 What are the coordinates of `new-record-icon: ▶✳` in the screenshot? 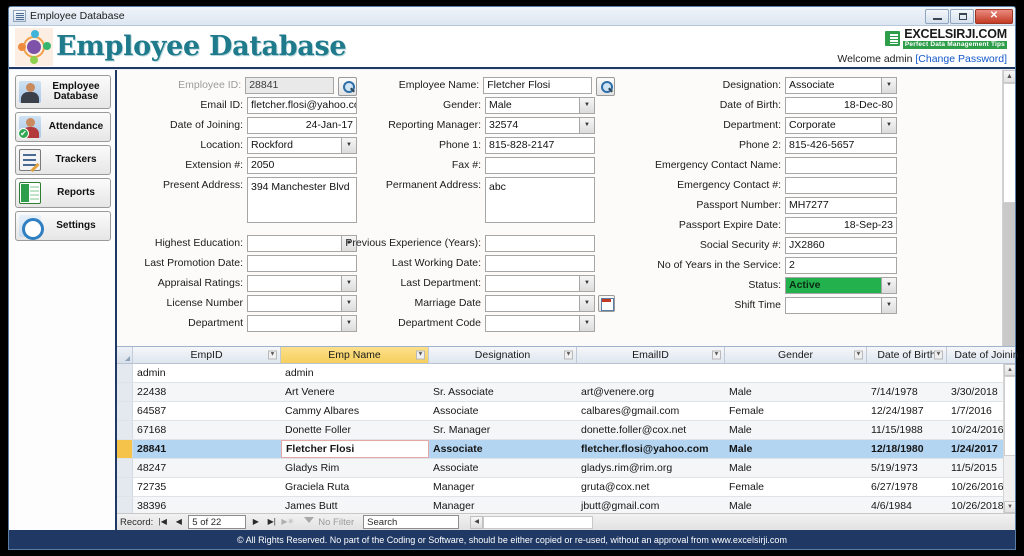 It's located at (287, 522).